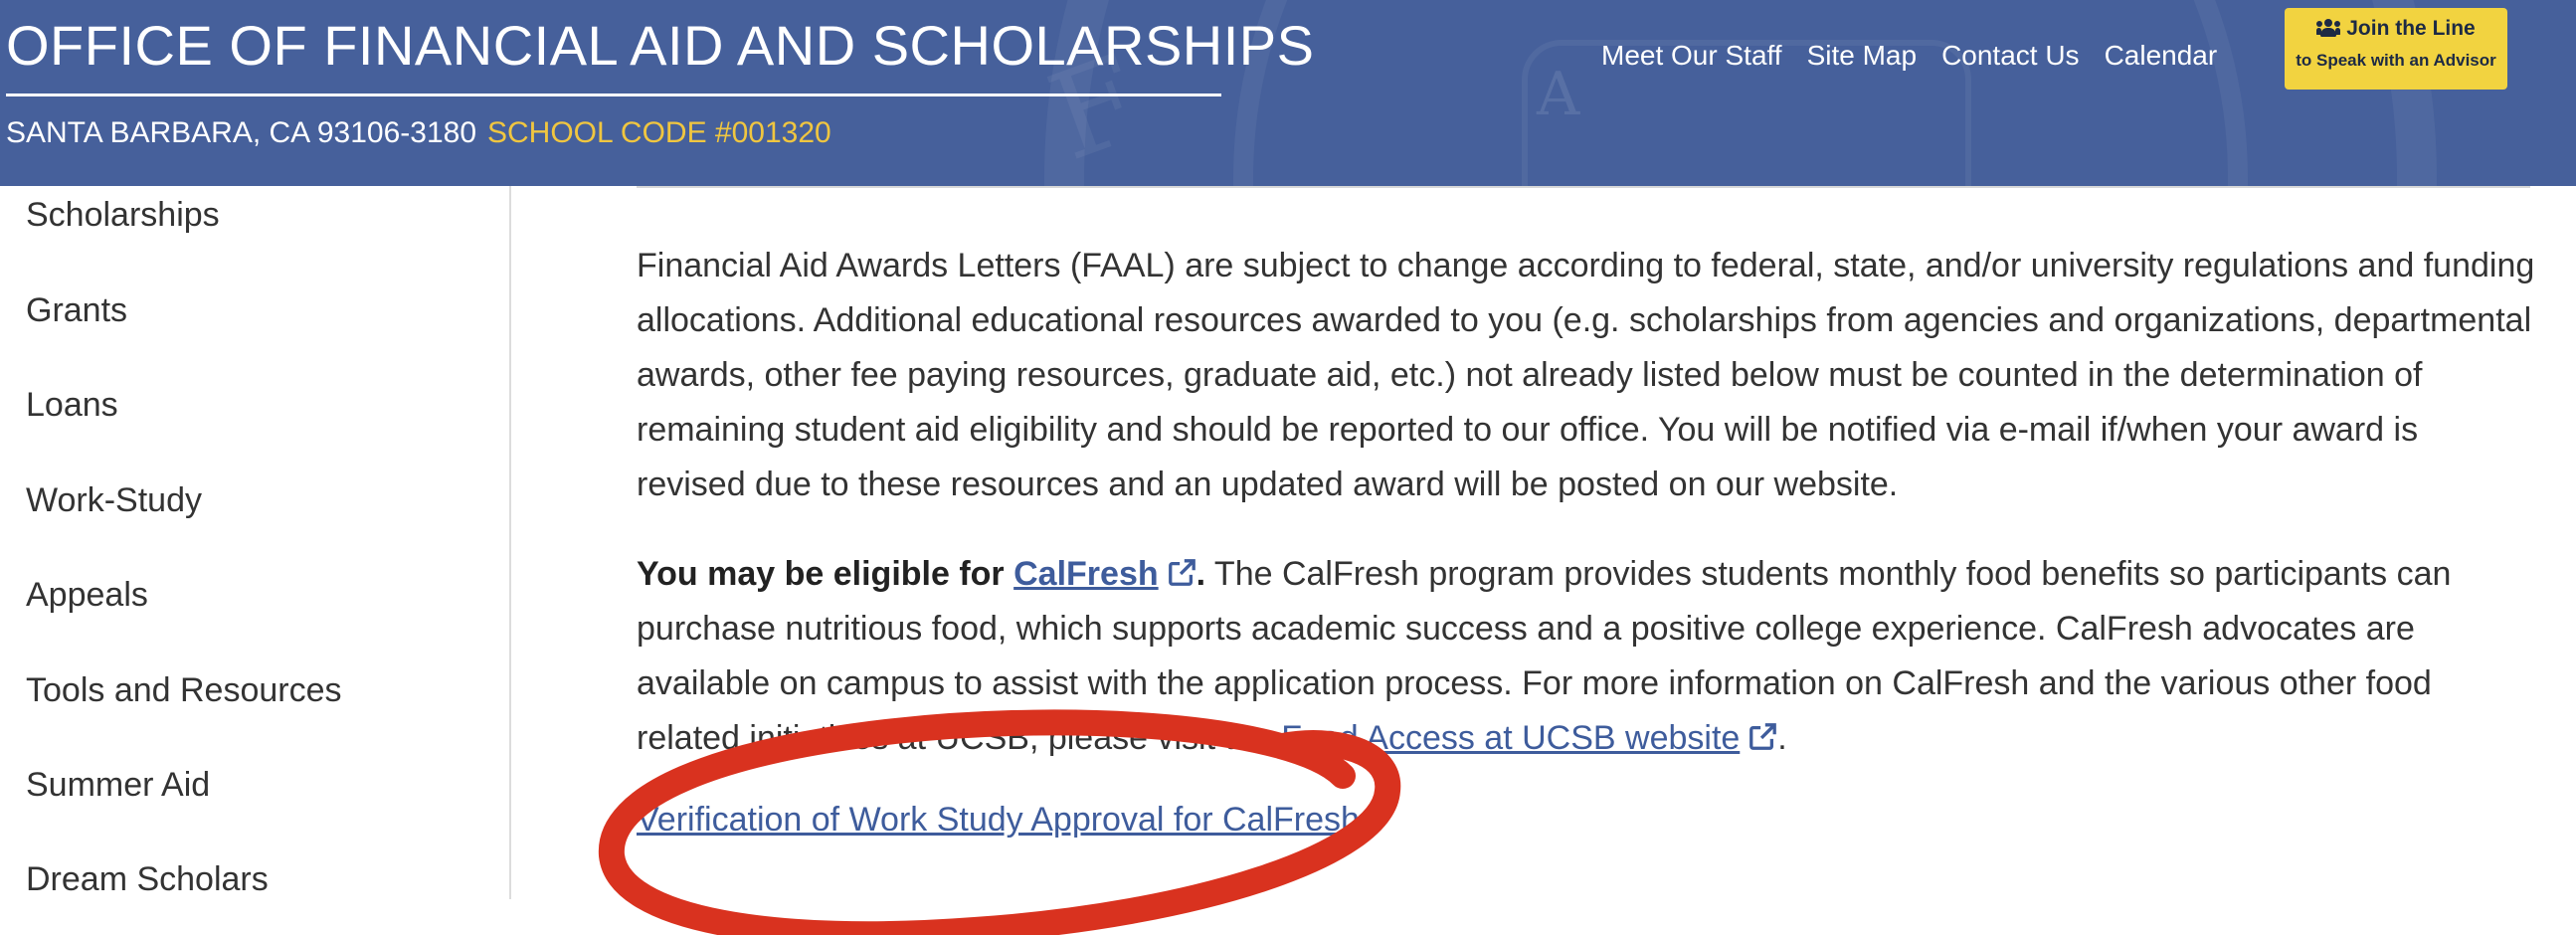  Describe the element at coordinates (821, 574) in the screenshot. I see `eligible-heading: You may be eligible for` at that location.